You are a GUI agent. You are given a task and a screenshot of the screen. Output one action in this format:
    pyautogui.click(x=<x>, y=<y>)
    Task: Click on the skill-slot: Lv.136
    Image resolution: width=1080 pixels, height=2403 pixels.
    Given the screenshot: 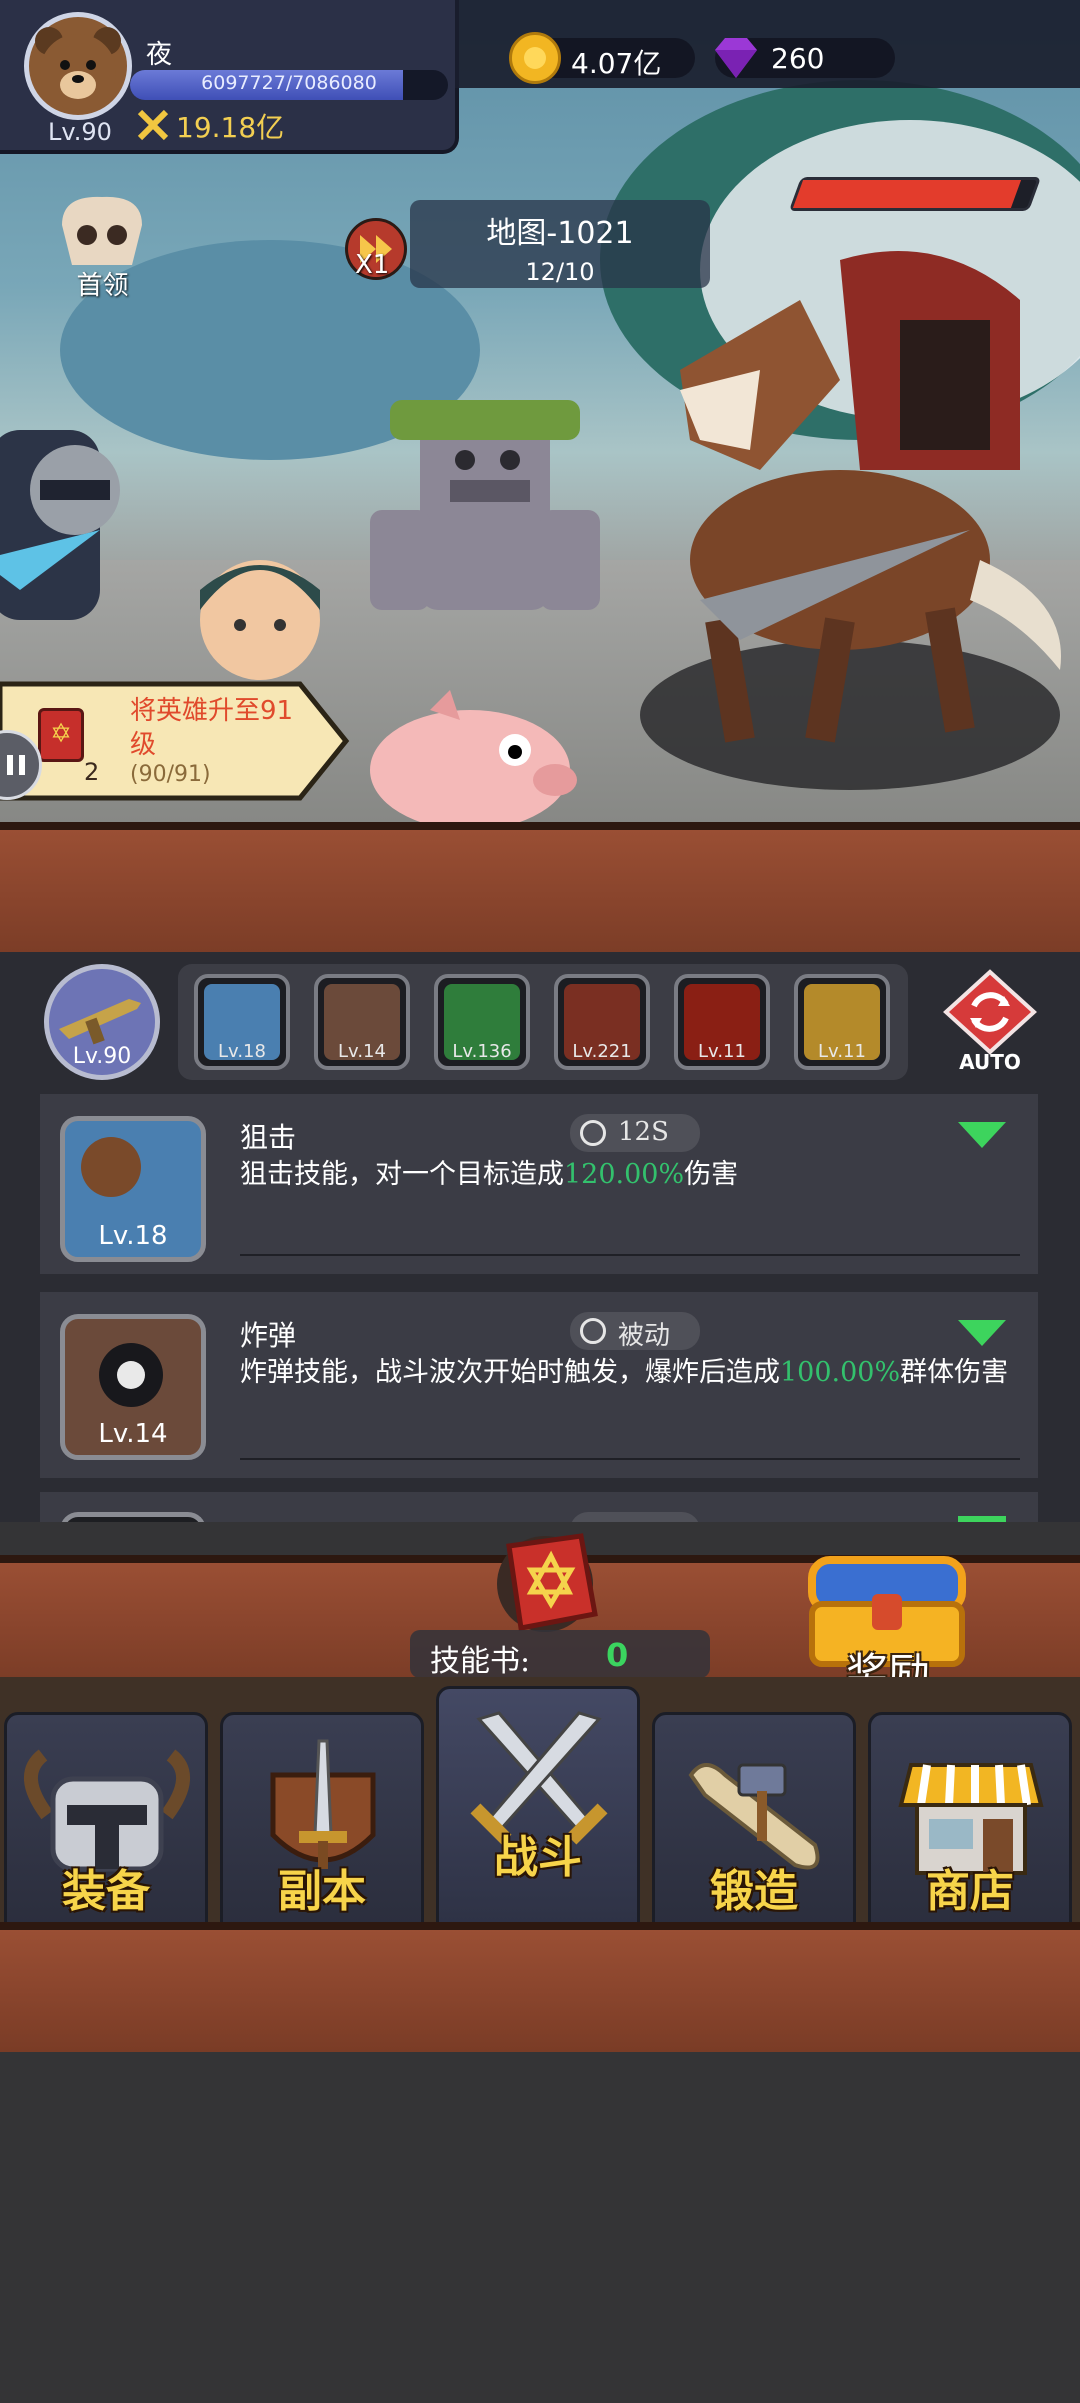 What is the action you would take?
    pyautogui.click(x=482, y=1022)
    